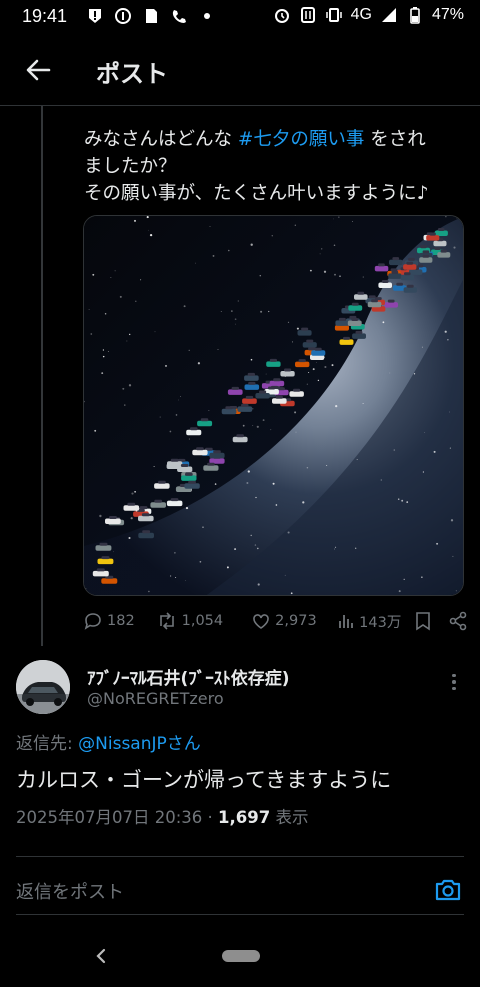  I want to click on repost-icon, so click(166, 621).